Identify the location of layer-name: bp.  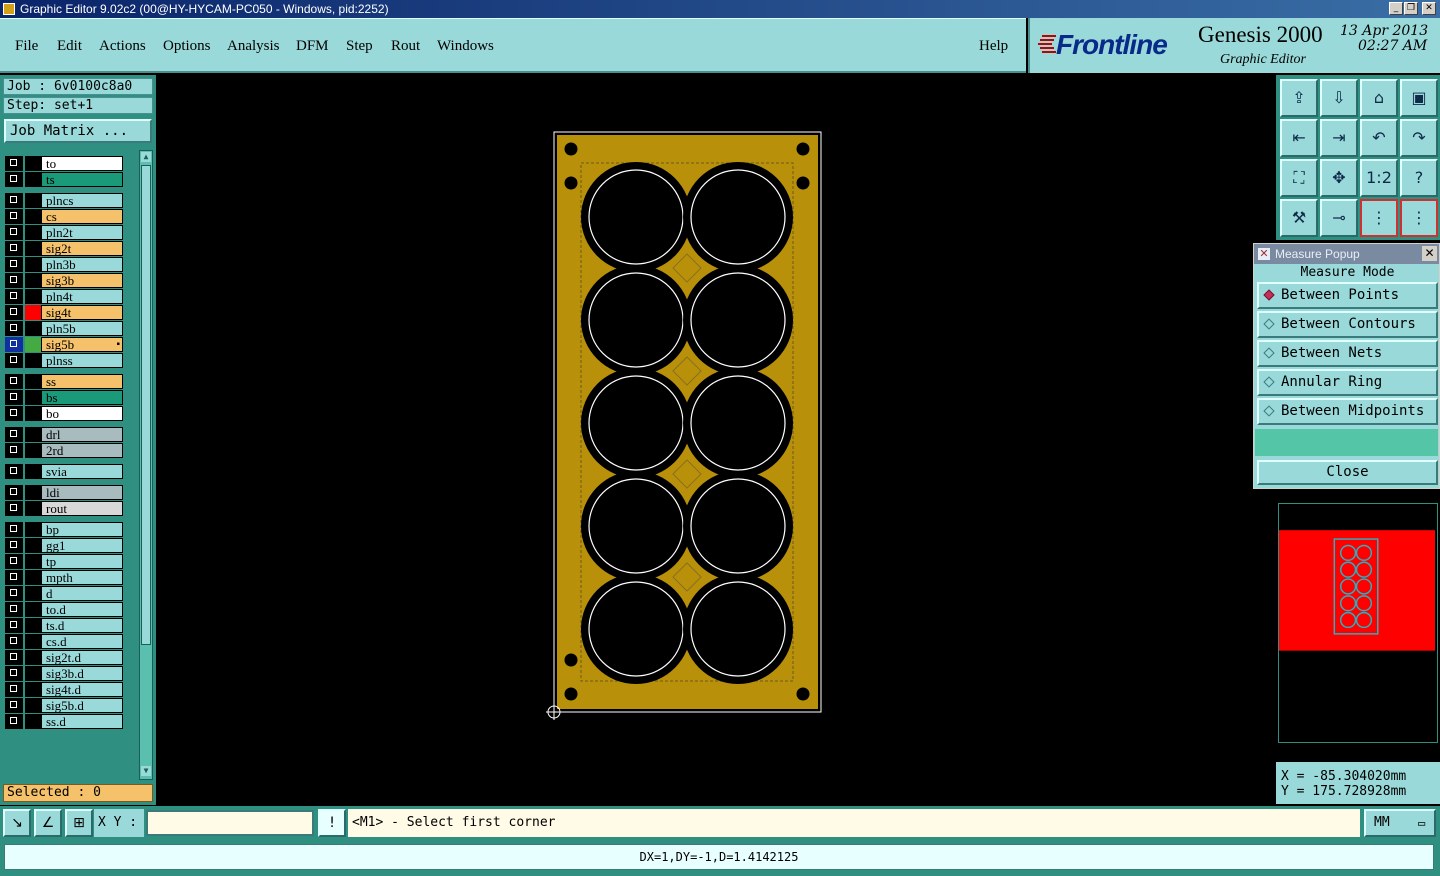
(82, 529).